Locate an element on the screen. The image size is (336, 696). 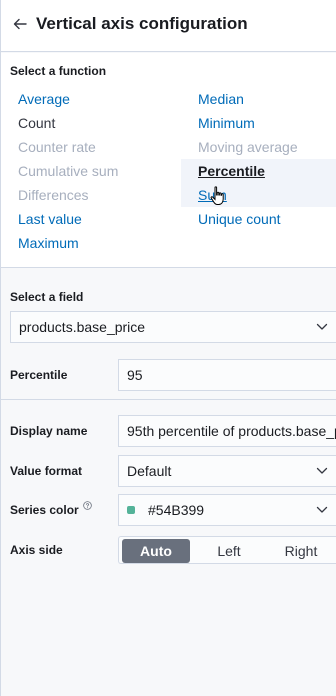
page-title: Vertical axis configuration is located at coordinates (142, 23).